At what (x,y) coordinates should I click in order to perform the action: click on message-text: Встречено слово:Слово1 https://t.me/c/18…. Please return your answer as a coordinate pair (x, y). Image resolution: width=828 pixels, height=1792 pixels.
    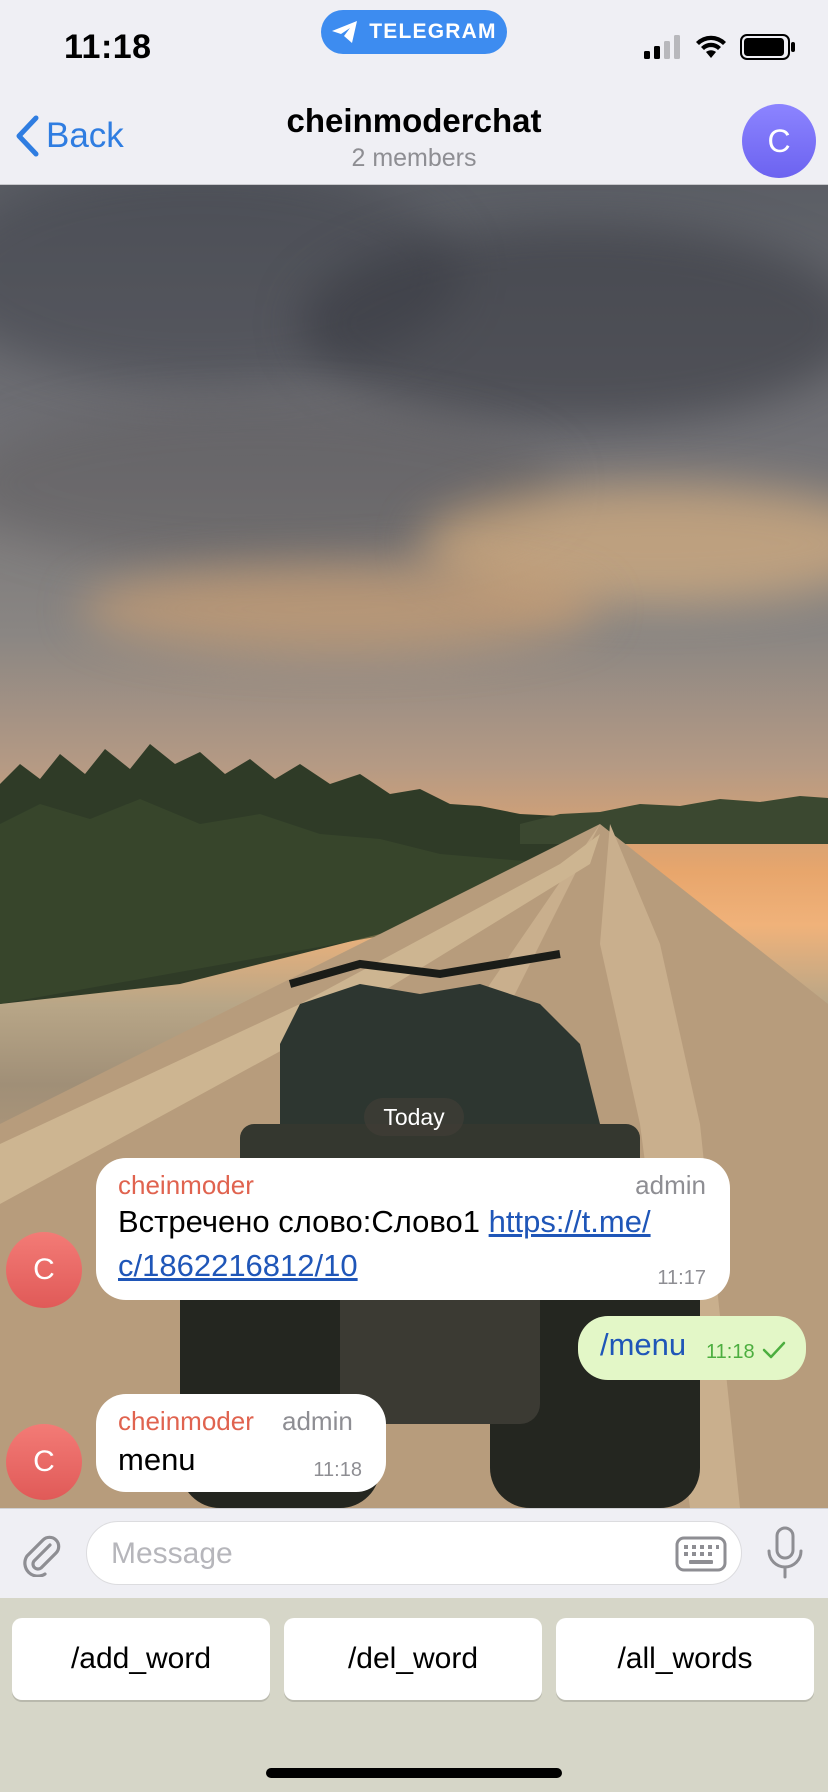
    Looking at the image, I should click on (418, 1244).